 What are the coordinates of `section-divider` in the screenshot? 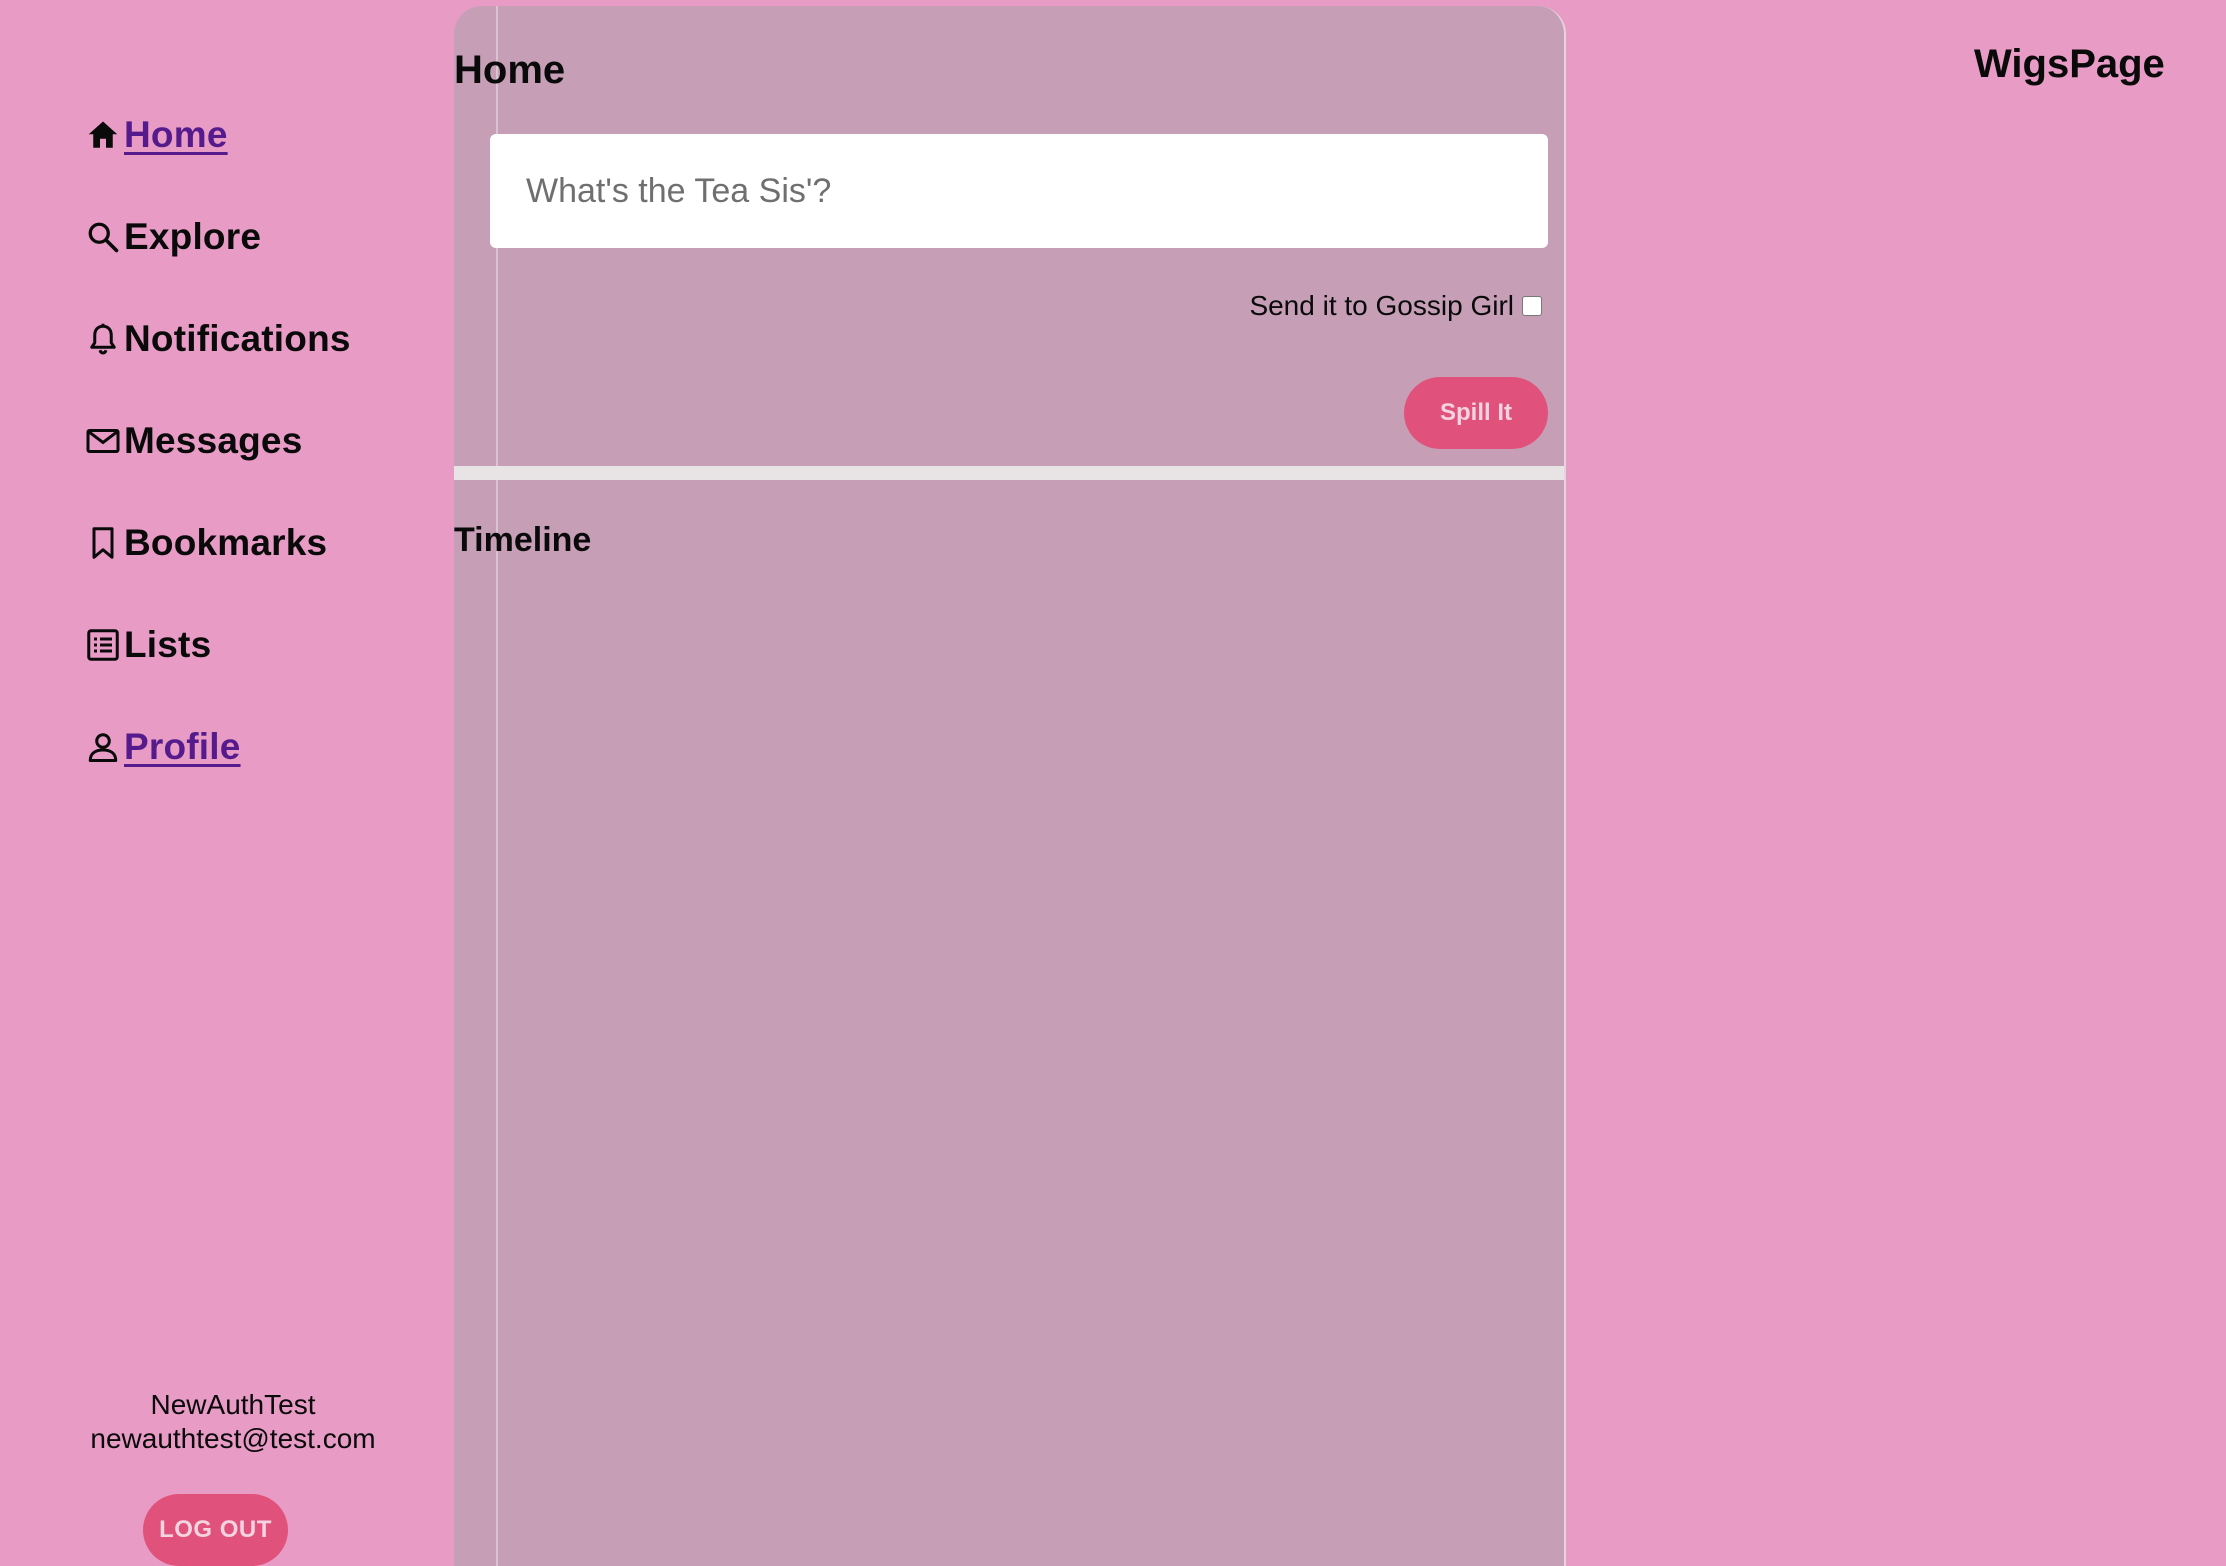 It's located at (1009, 473).